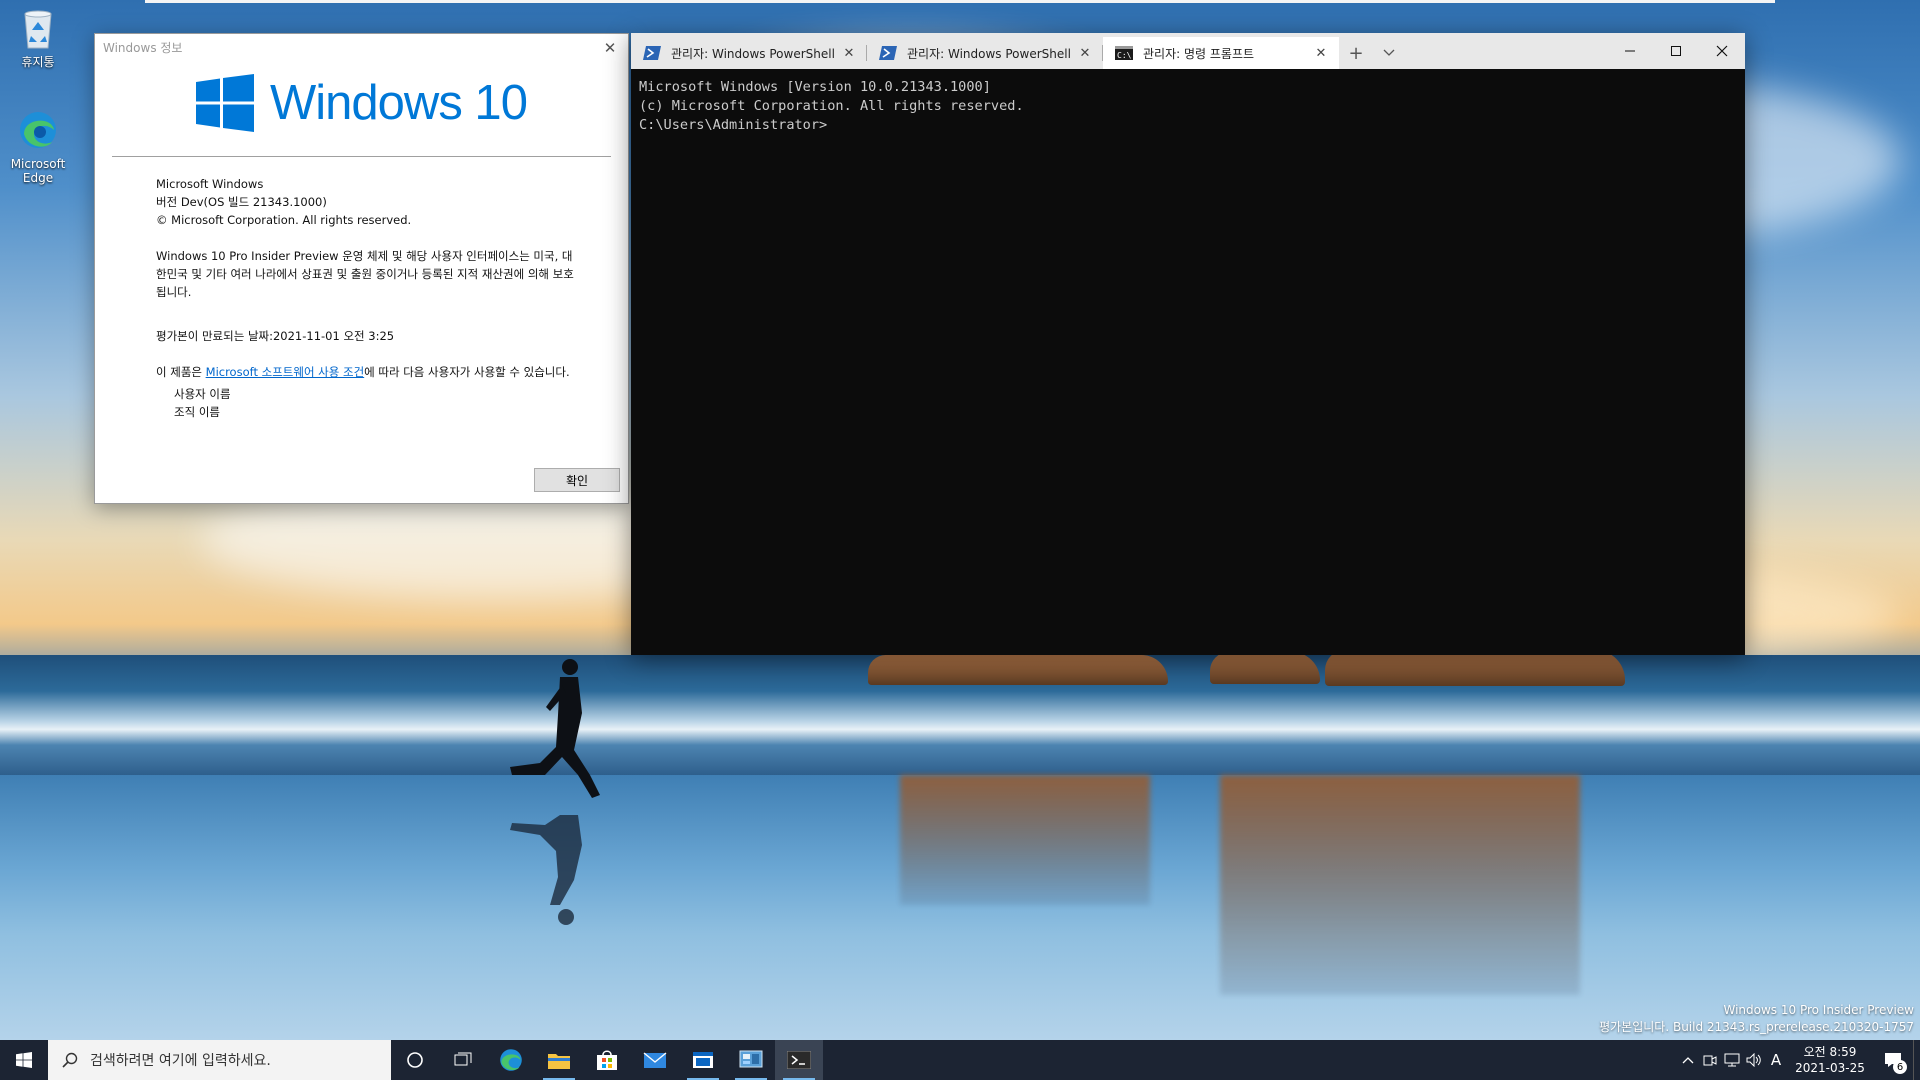 Image resolution: width=1920 pixels, height=1080 pixels. I want to click on tab-label: 관리자: 명령 프롬프트, so click(1199, 53).